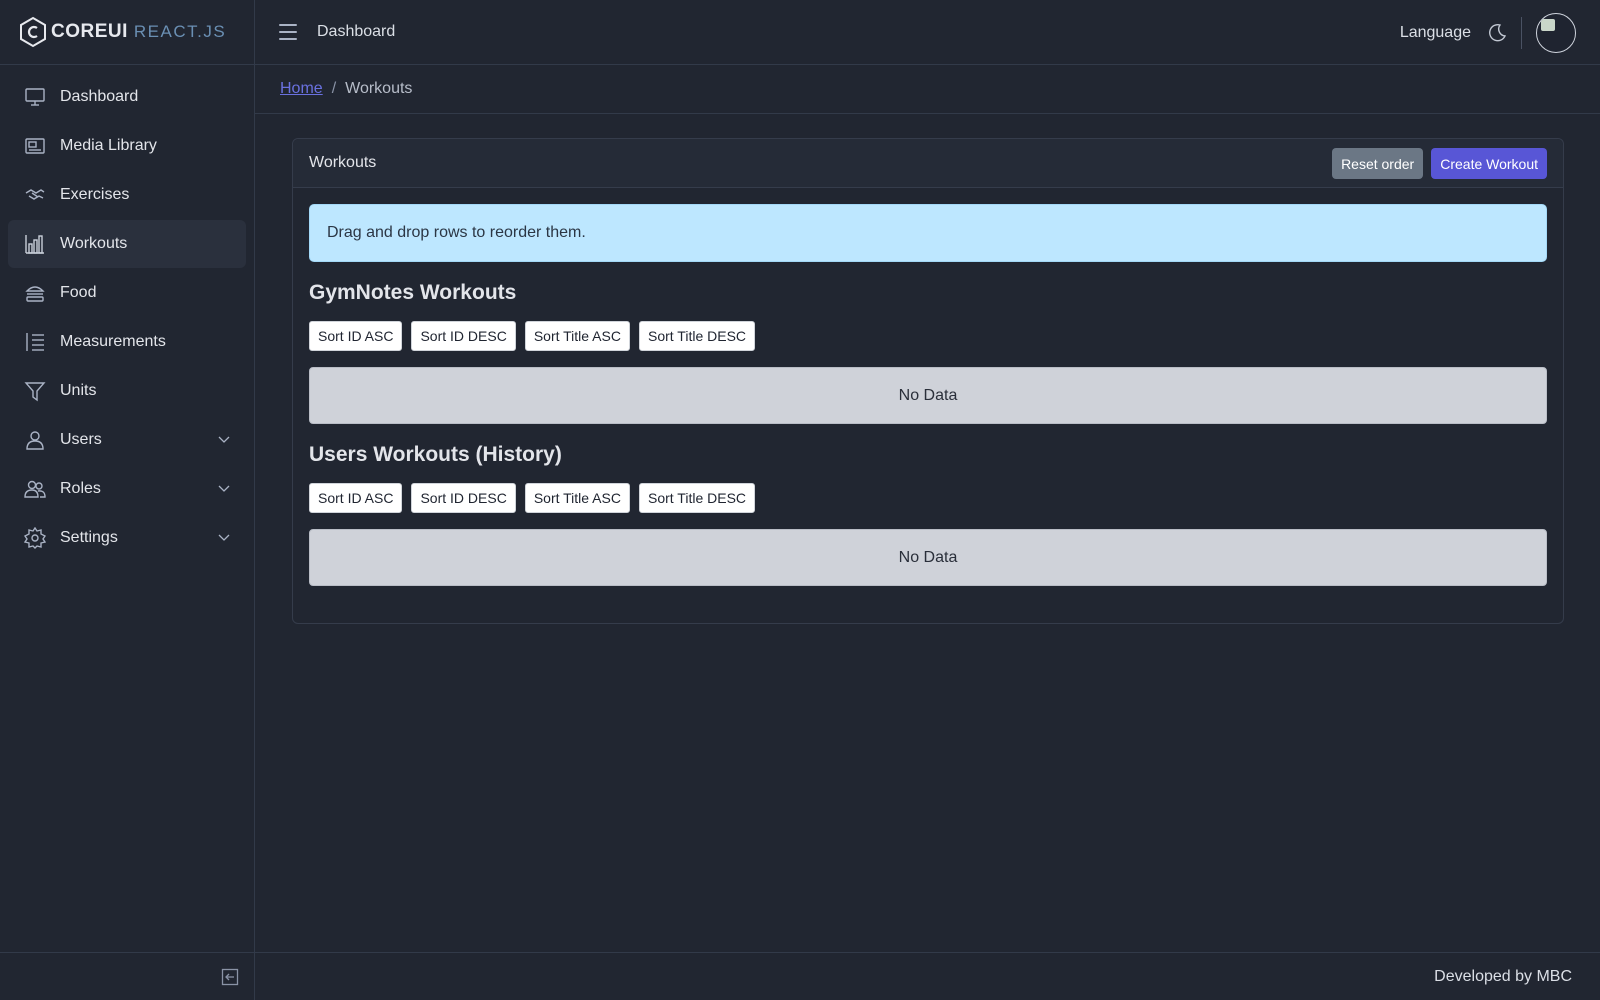 This screenshot has width=1600, height=1000. What do you see at coordinates (928, 233) in the screenshot?
I see `info-alert: Drag and drop rows to reorder them.` at bounding box center [928, 233].